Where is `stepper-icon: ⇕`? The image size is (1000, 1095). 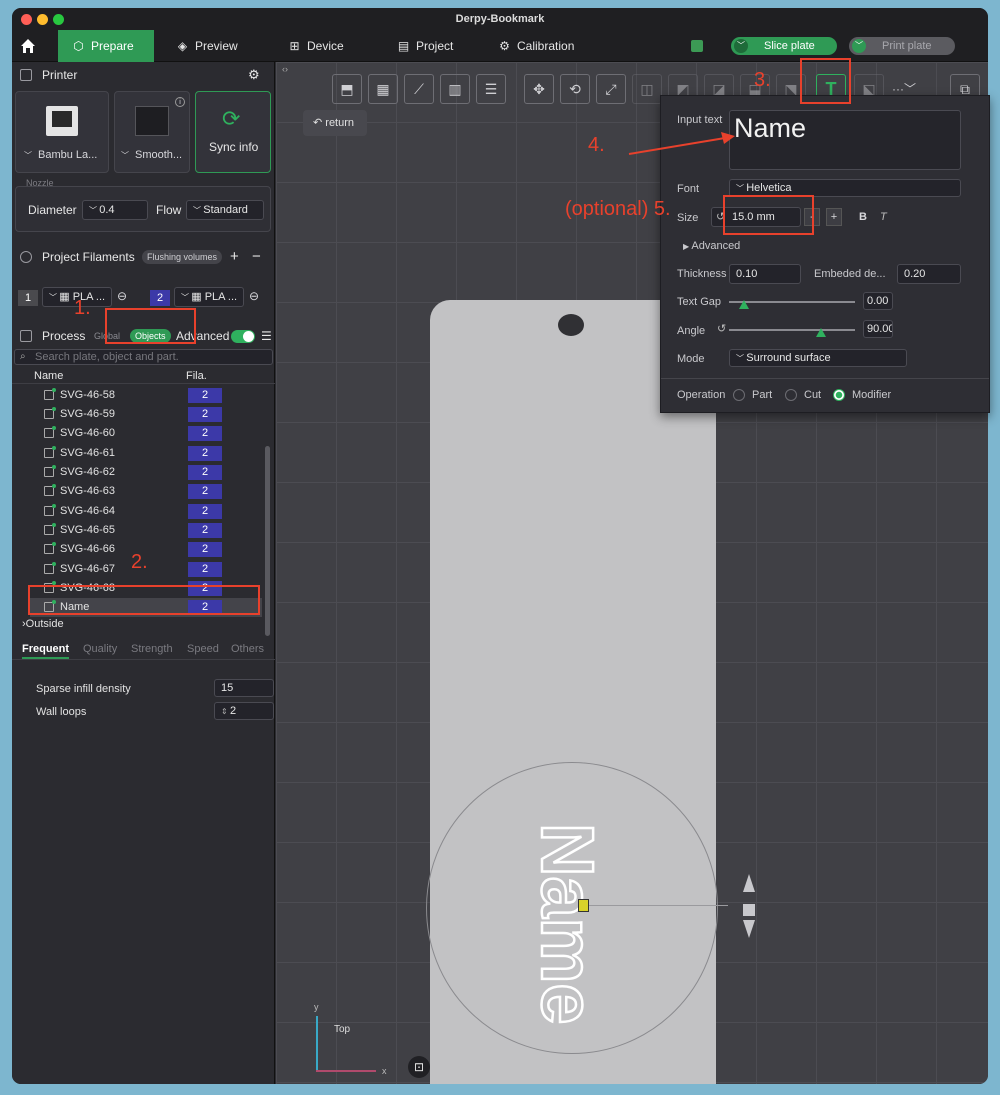
stepper-icon: ⇕ is located at coordinates (225, 711).